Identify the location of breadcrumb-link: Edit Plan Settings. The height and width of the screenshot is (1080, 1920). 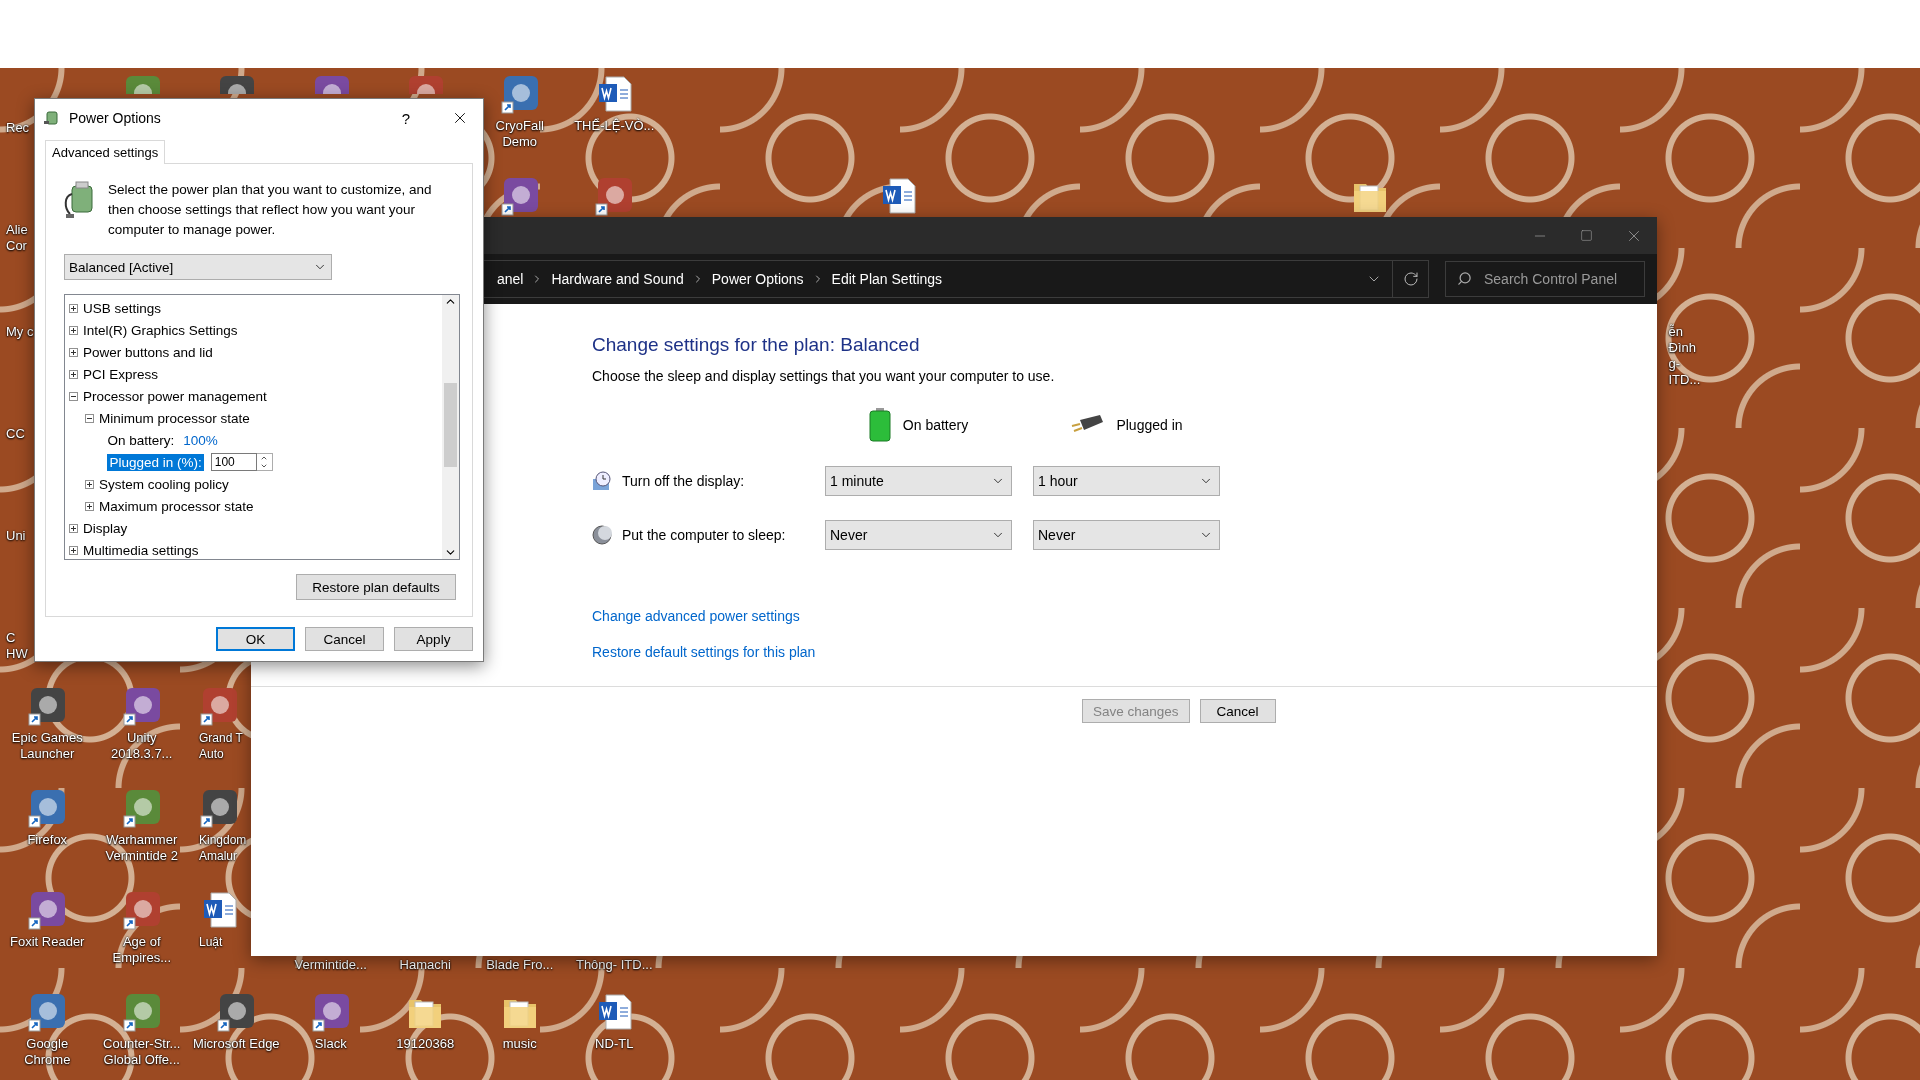
(887, 279).